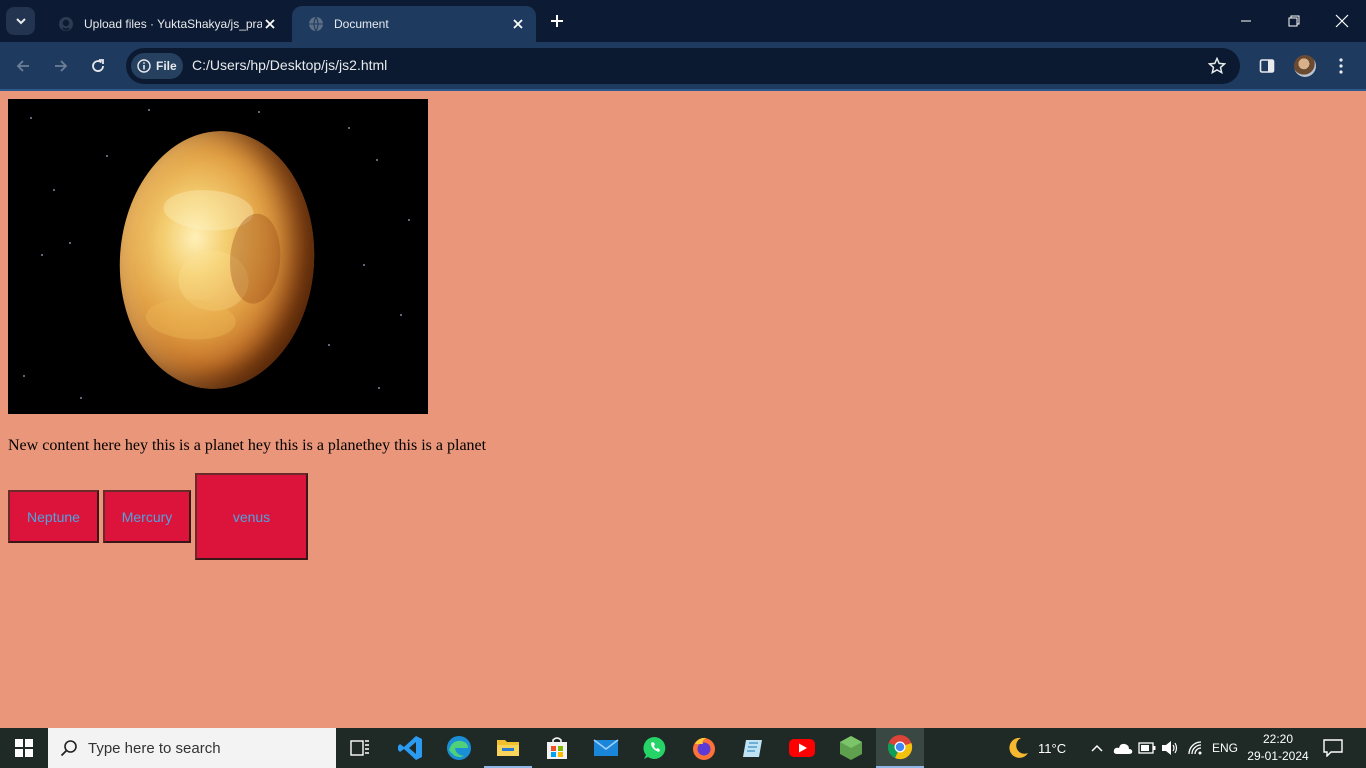  I want to click on edge-taskbar-button, so click(459, 748).